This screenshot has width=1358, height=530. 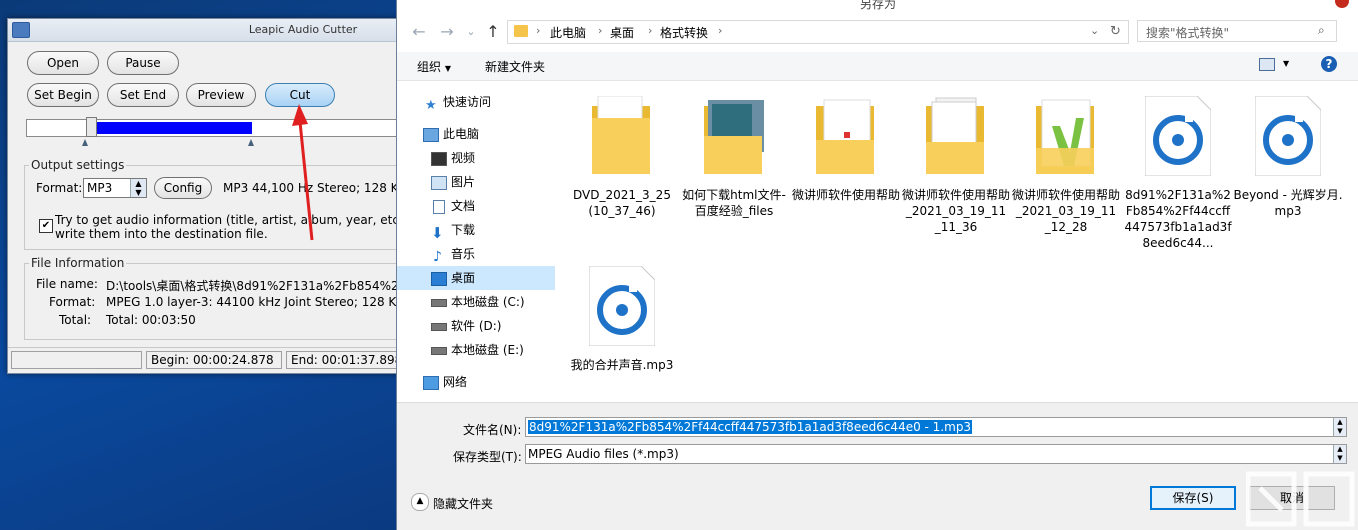 I want to click on desktop-icon, so click(x=439, y=279).